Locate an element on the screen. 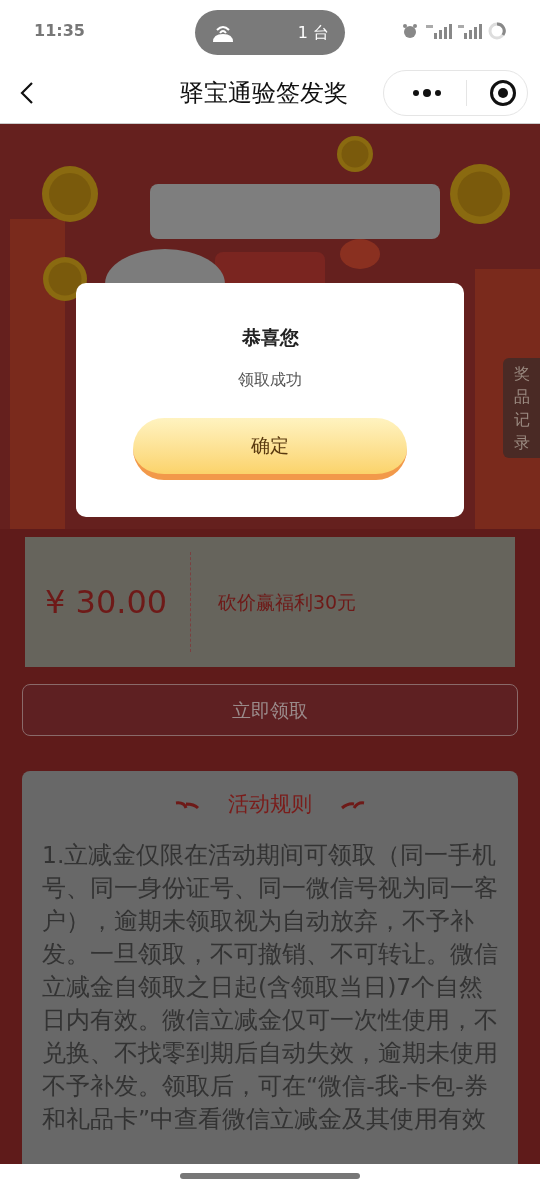 This screenshot has height=1188, width=540. prize-records-tab: 奖品记录 is located at coordinates (521, 408).